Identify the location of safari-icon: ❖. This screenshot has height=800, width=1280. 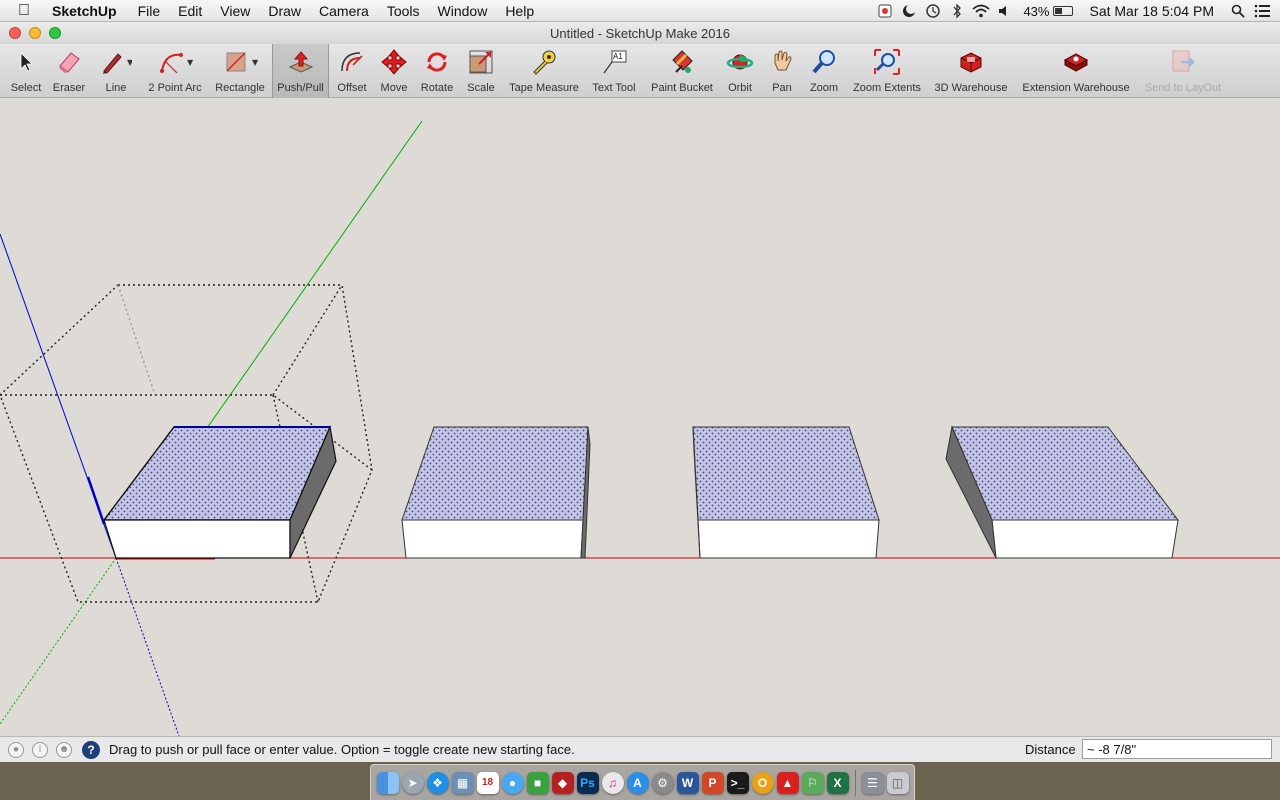
(437, 782).